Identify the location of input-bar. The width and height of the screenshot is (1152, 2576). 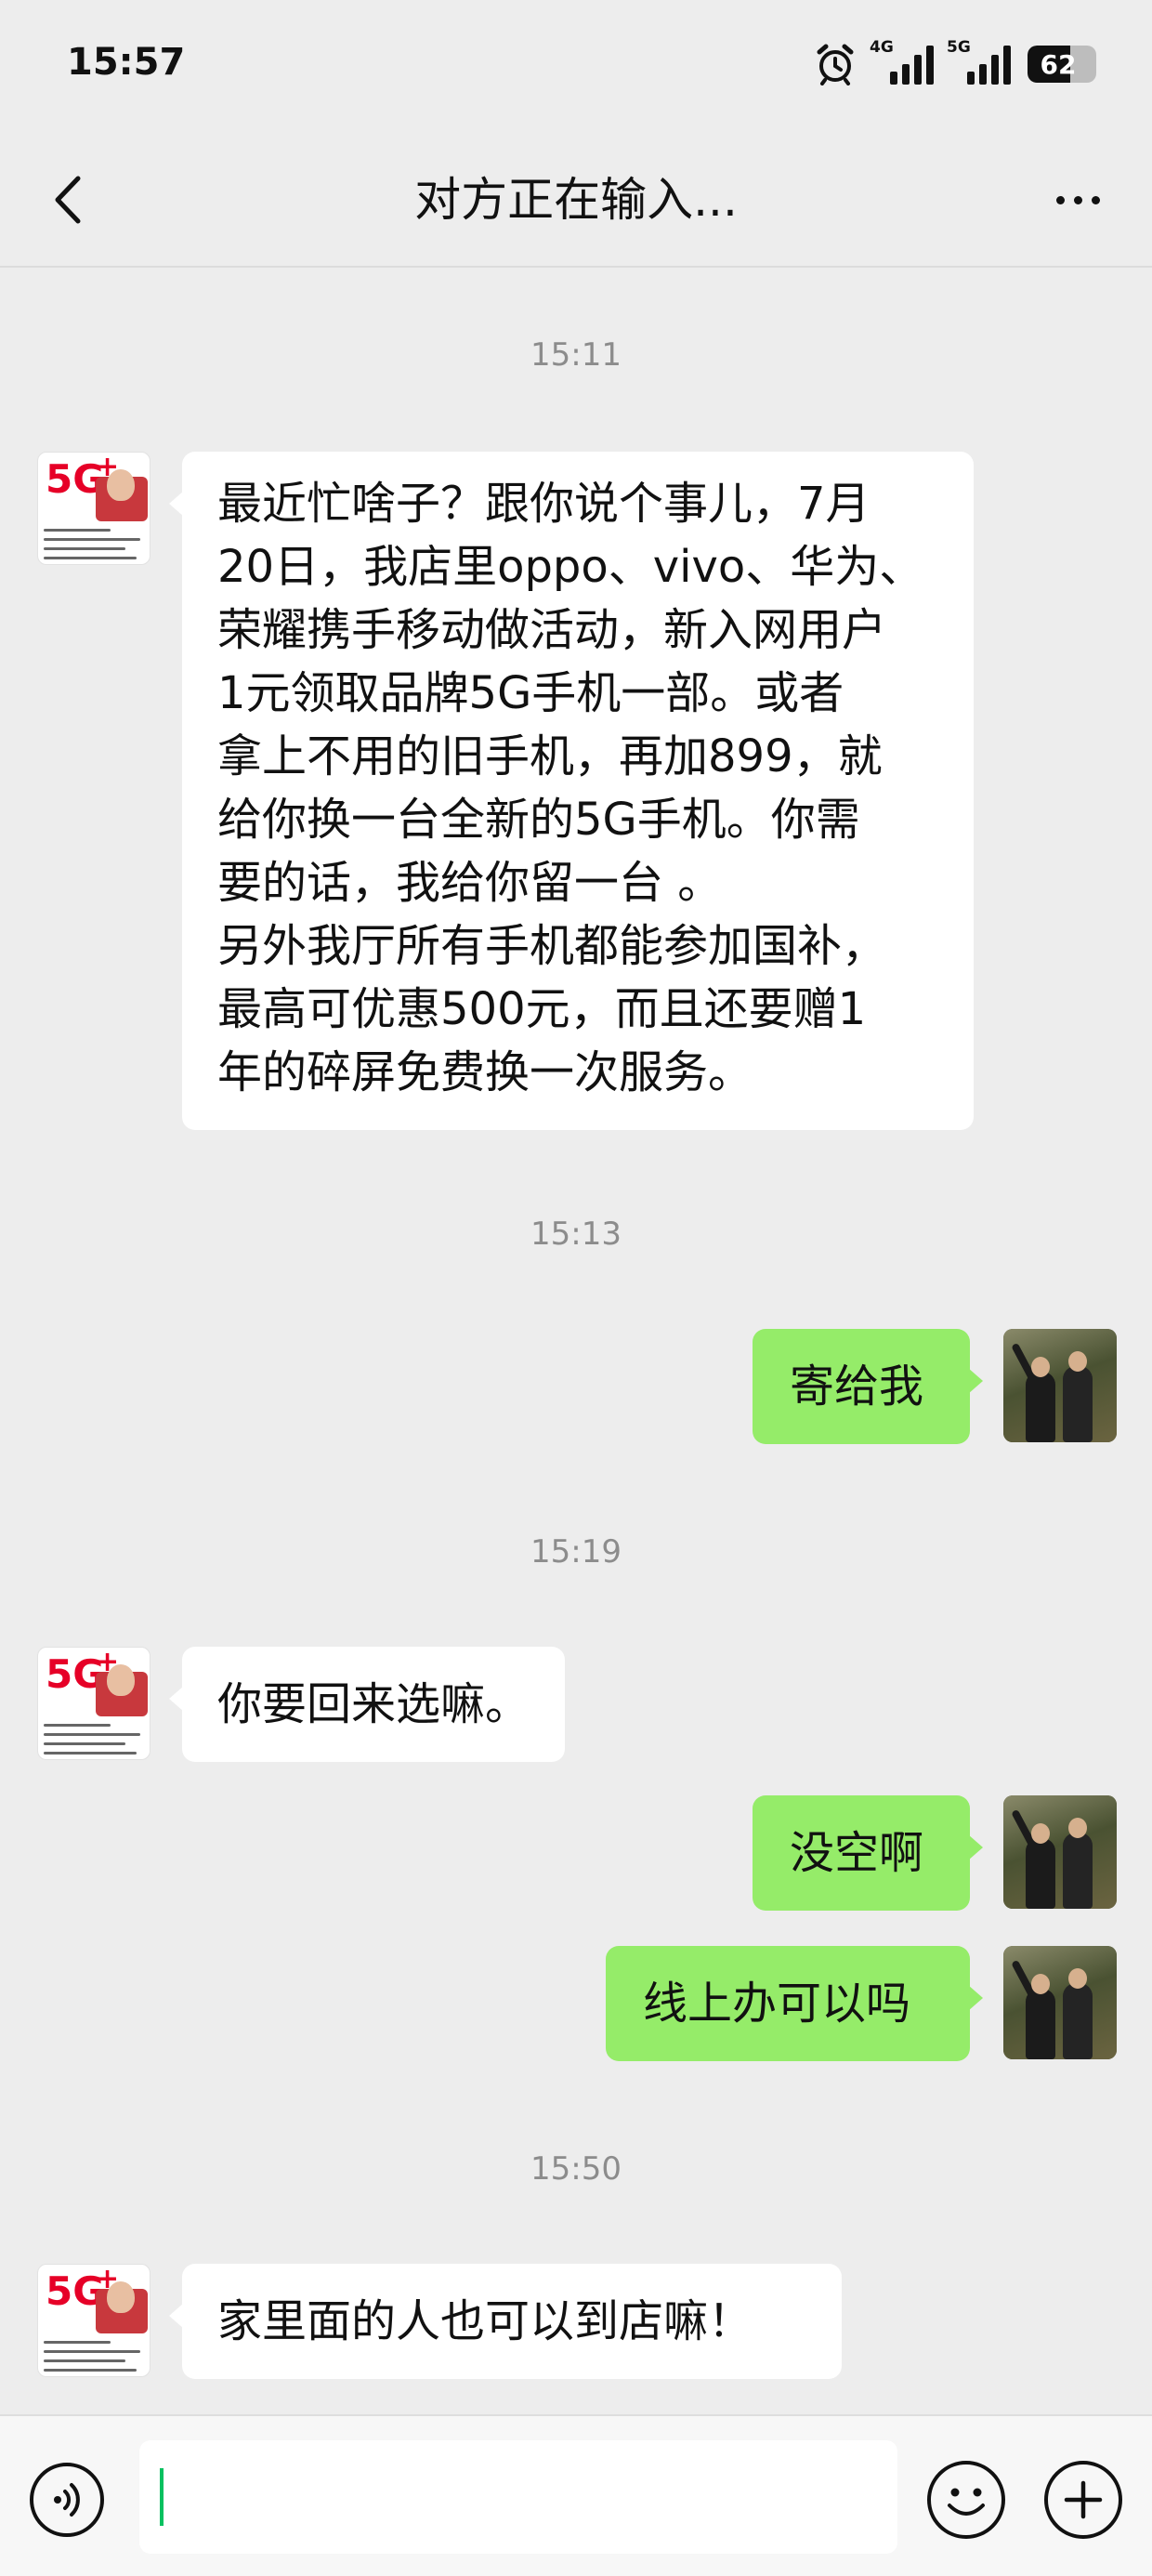
(576, 2495).